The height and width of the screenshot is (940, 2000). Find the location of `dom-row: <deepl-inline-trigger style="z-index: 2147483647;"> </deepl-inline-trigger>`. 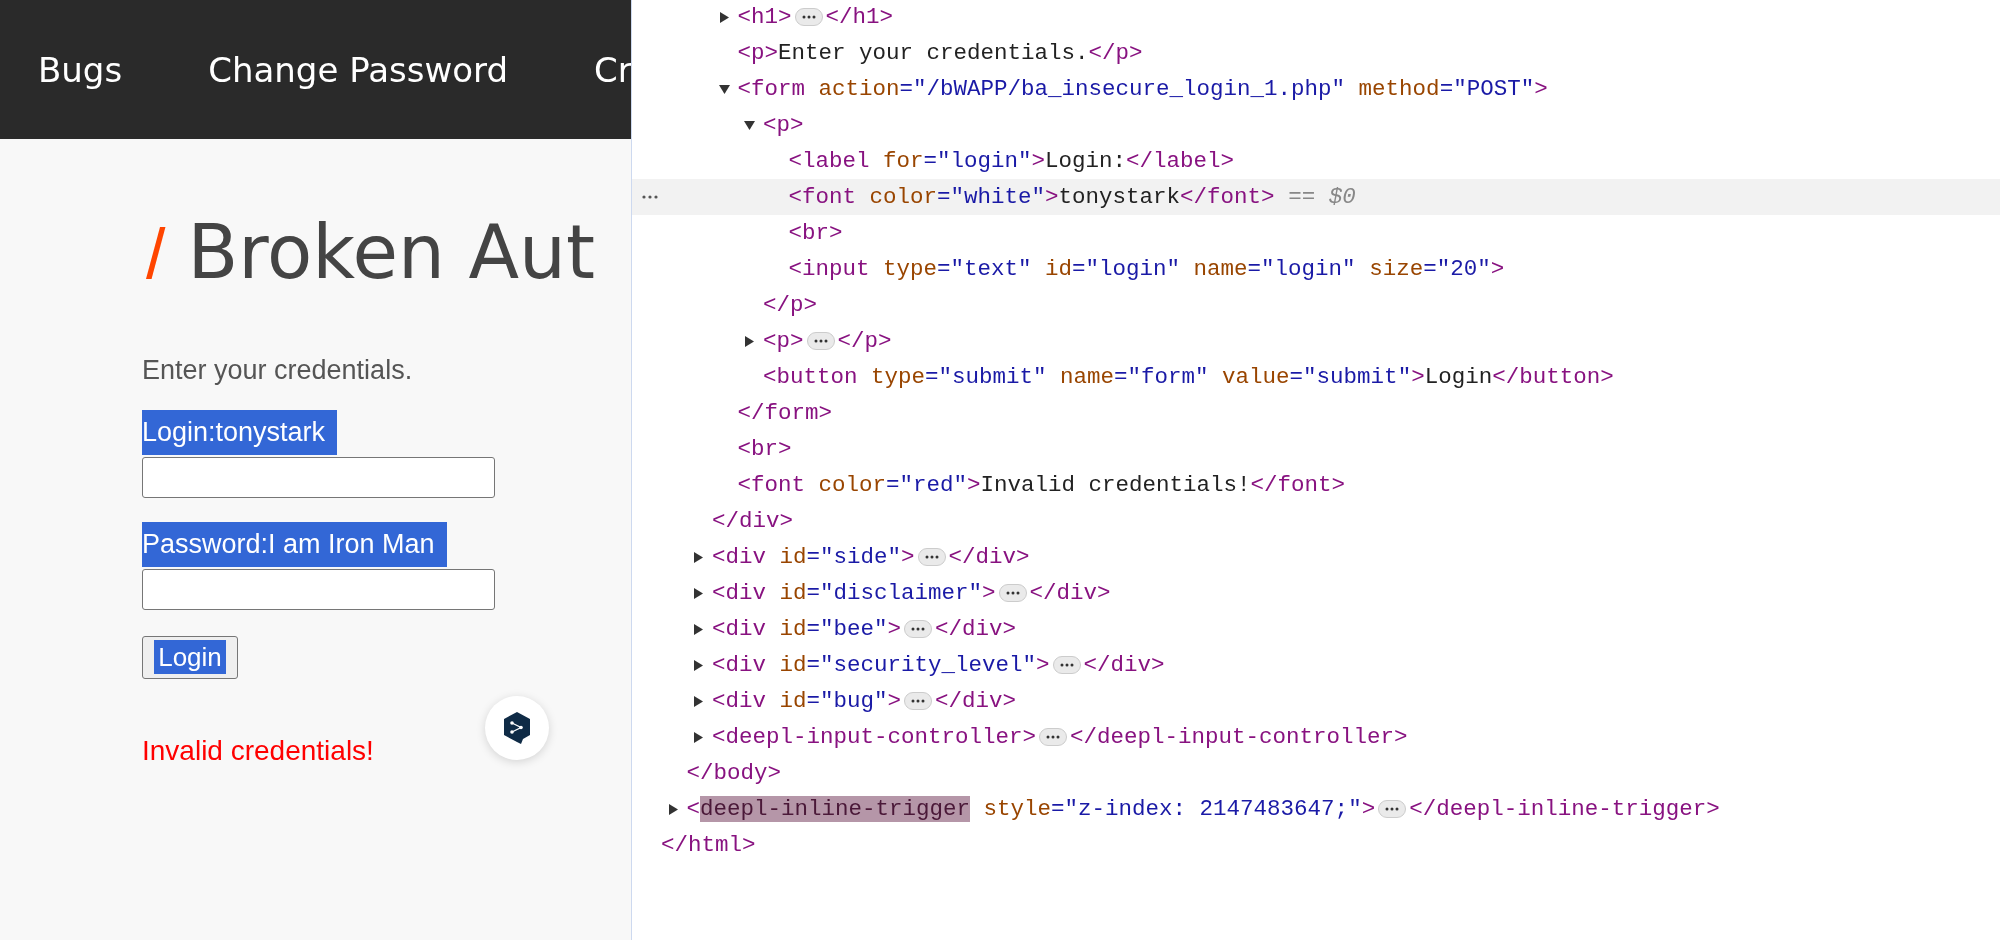

dom-row: <deepl-inline-trigger style="z-index: 2147483647;"> </deepl-inline-trigger> is located at coordinates (1316, 809).